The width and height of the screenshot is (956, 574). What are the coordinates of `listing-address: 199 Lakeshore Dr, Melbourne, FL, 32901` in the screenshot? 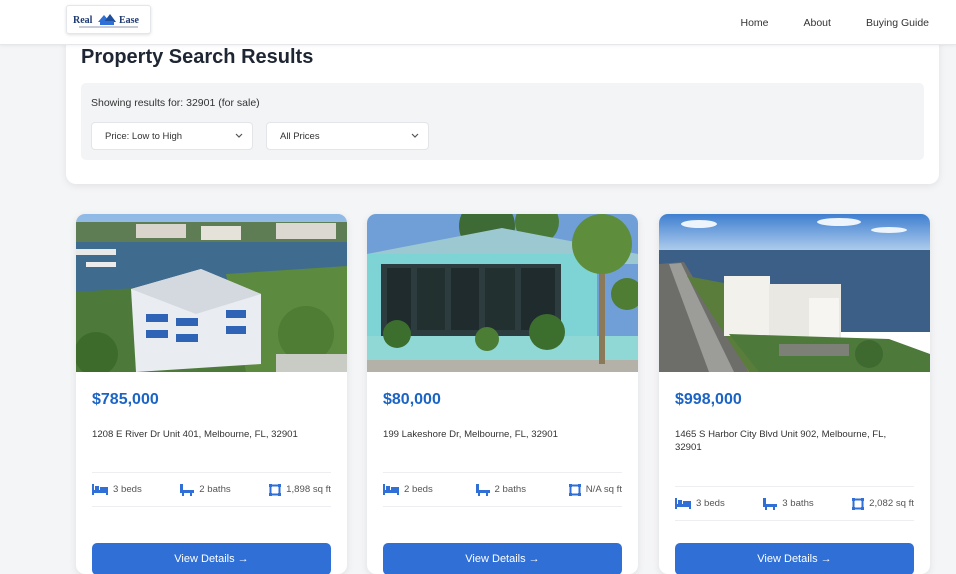 It's located at (470, 434).